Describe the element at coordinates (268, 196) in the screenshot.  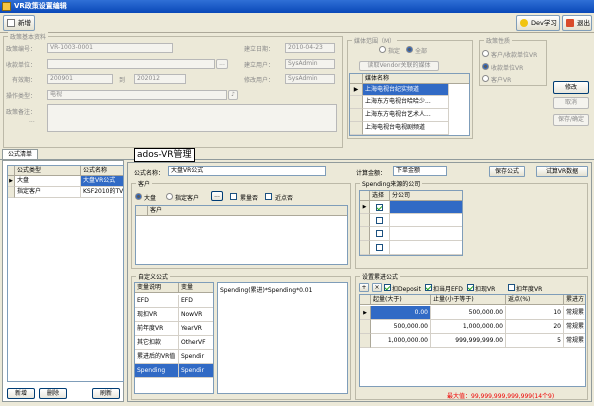
I see `near-point-checkbox` at that location.